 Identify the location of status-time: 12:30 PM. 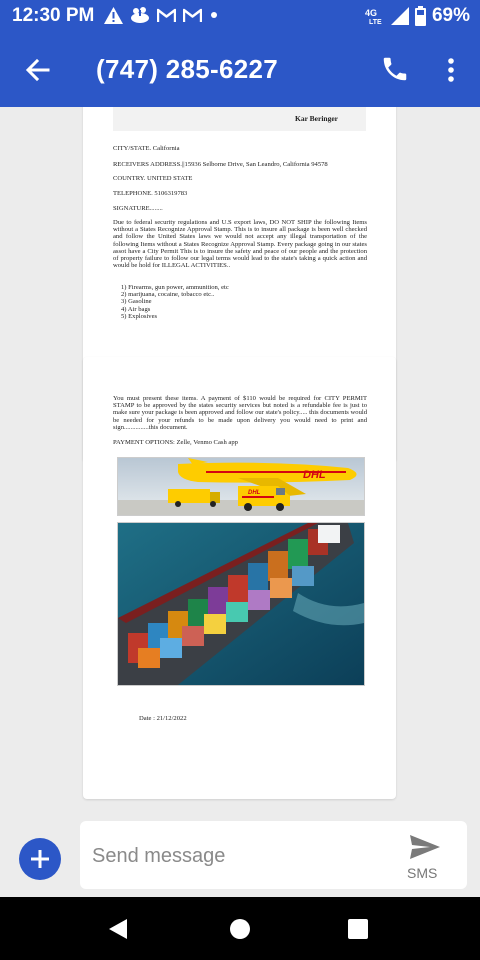
(53, 15).